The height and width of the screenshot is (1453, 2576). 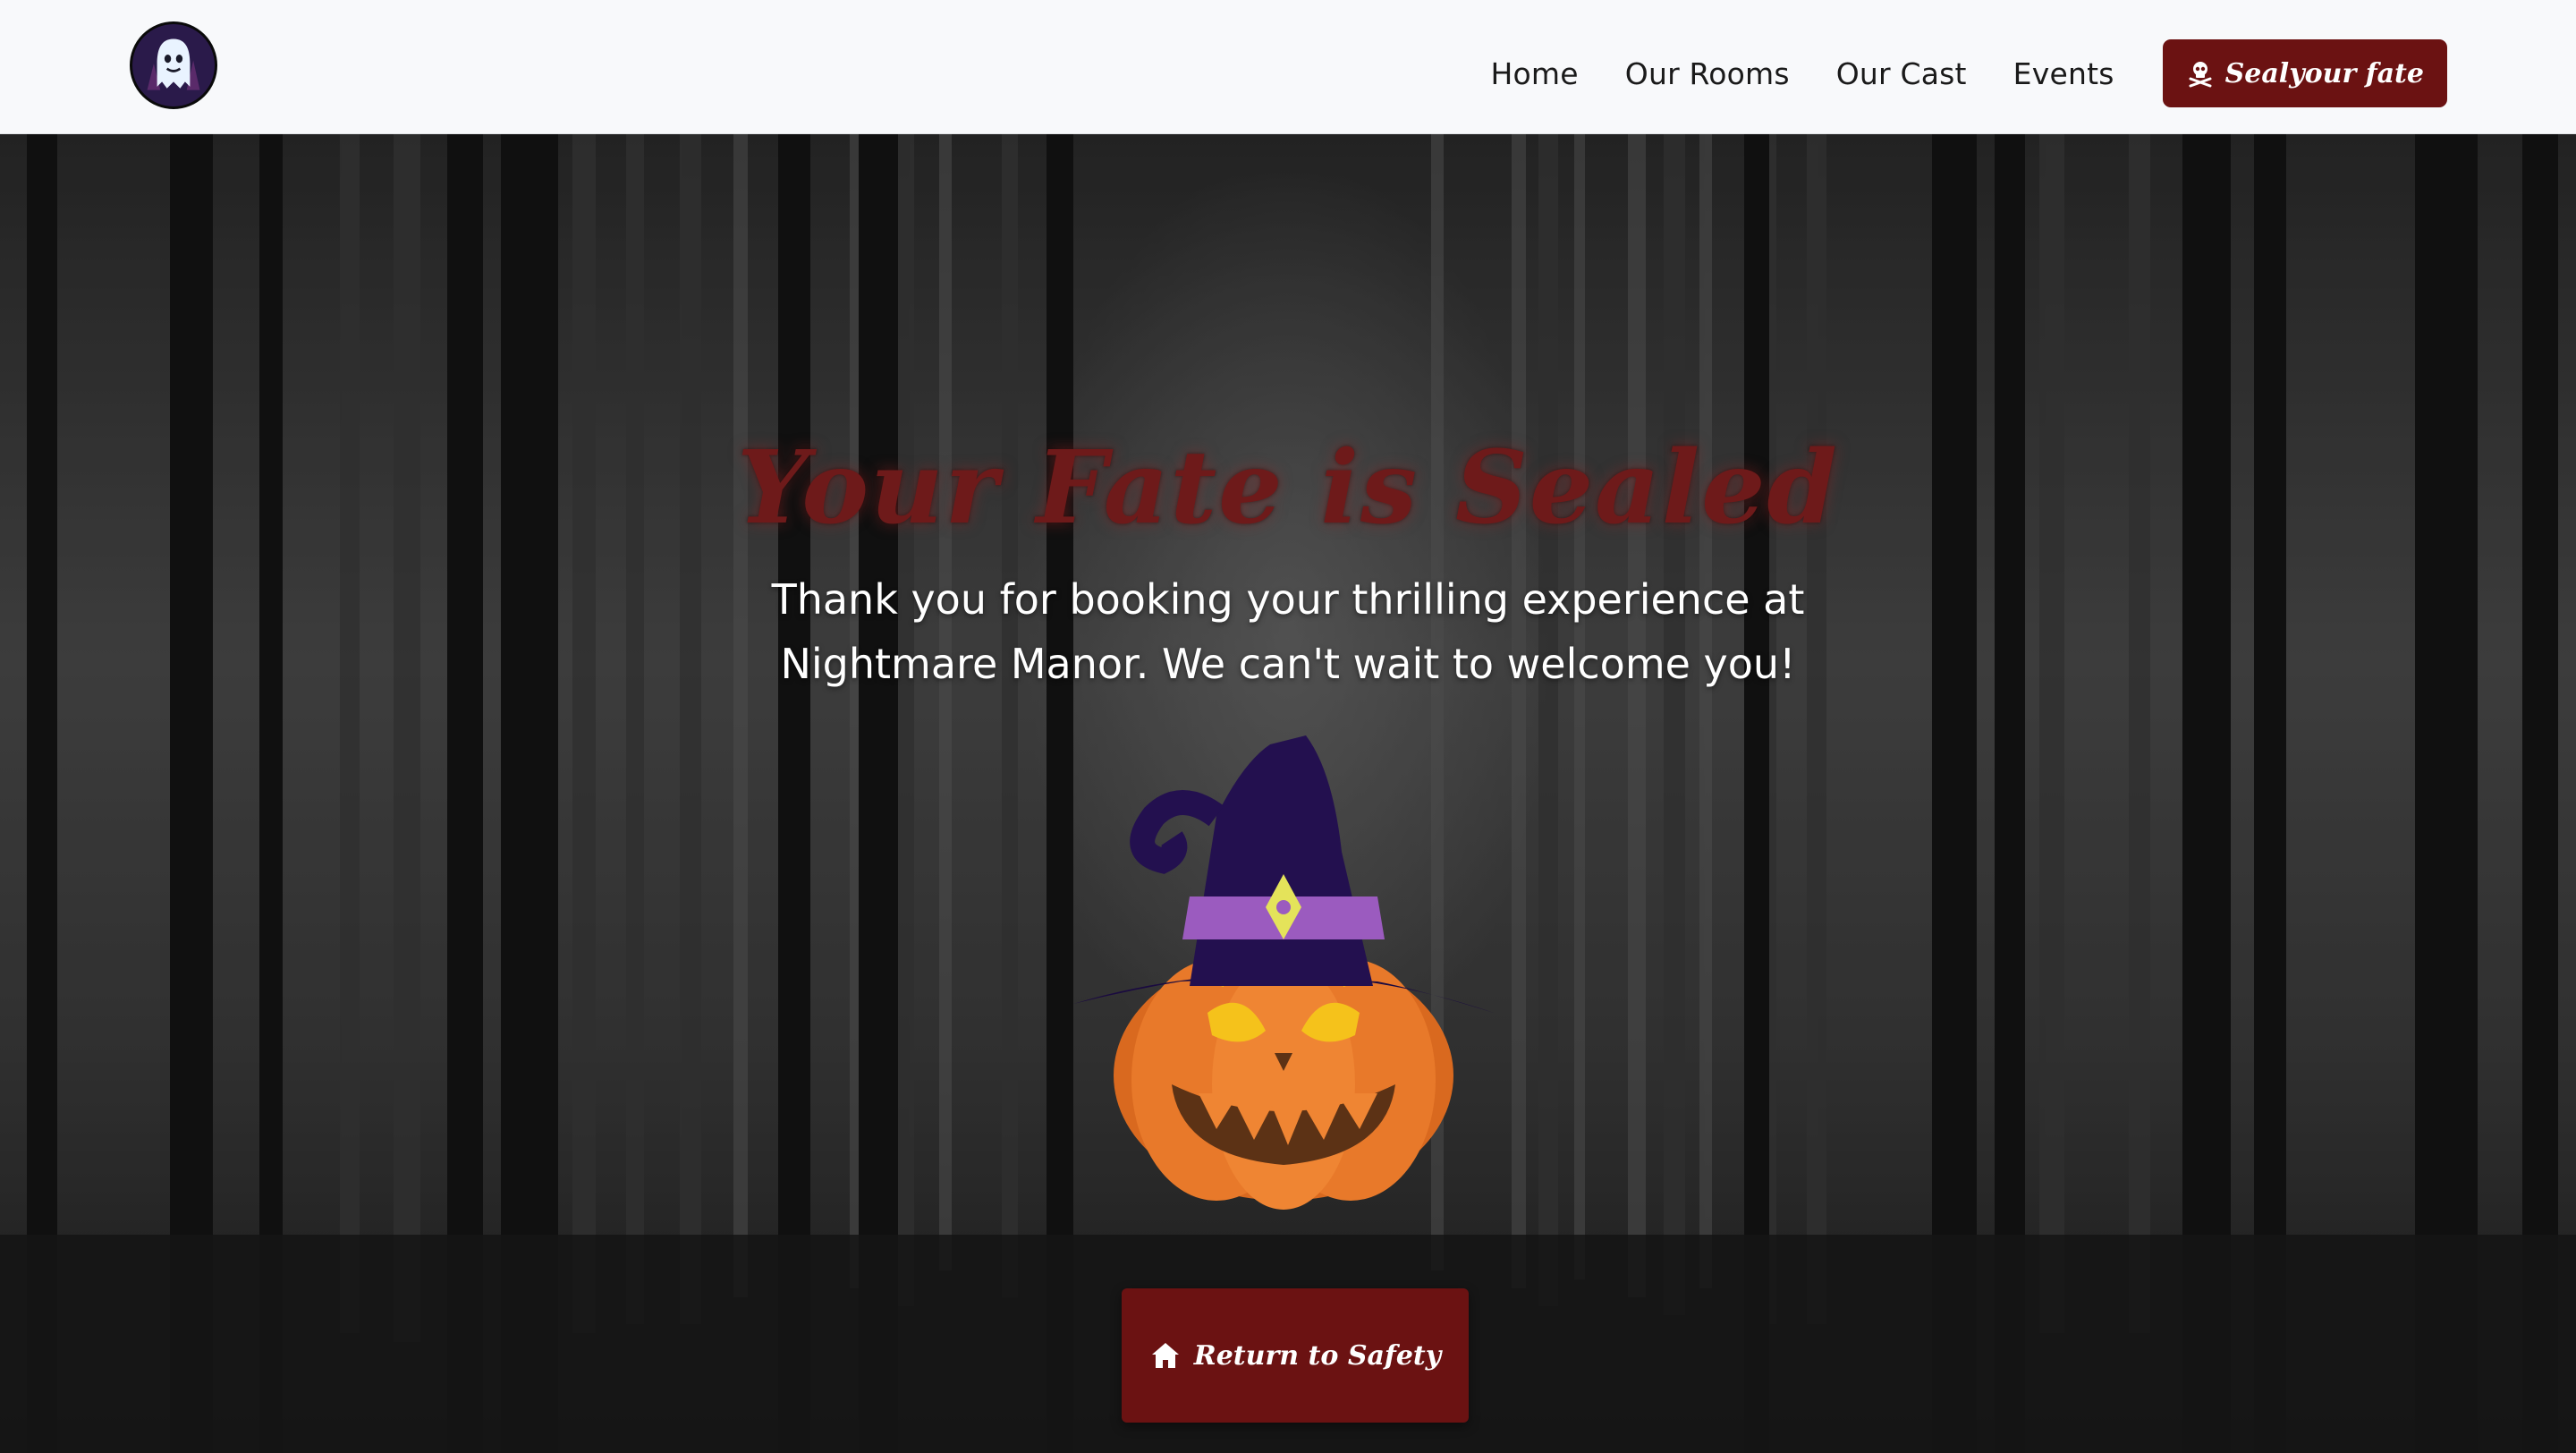 What do you see at coordinates (173, 65) in the screenshot?
I see `ghost-logo-icon` at bounding box center [173, 65].